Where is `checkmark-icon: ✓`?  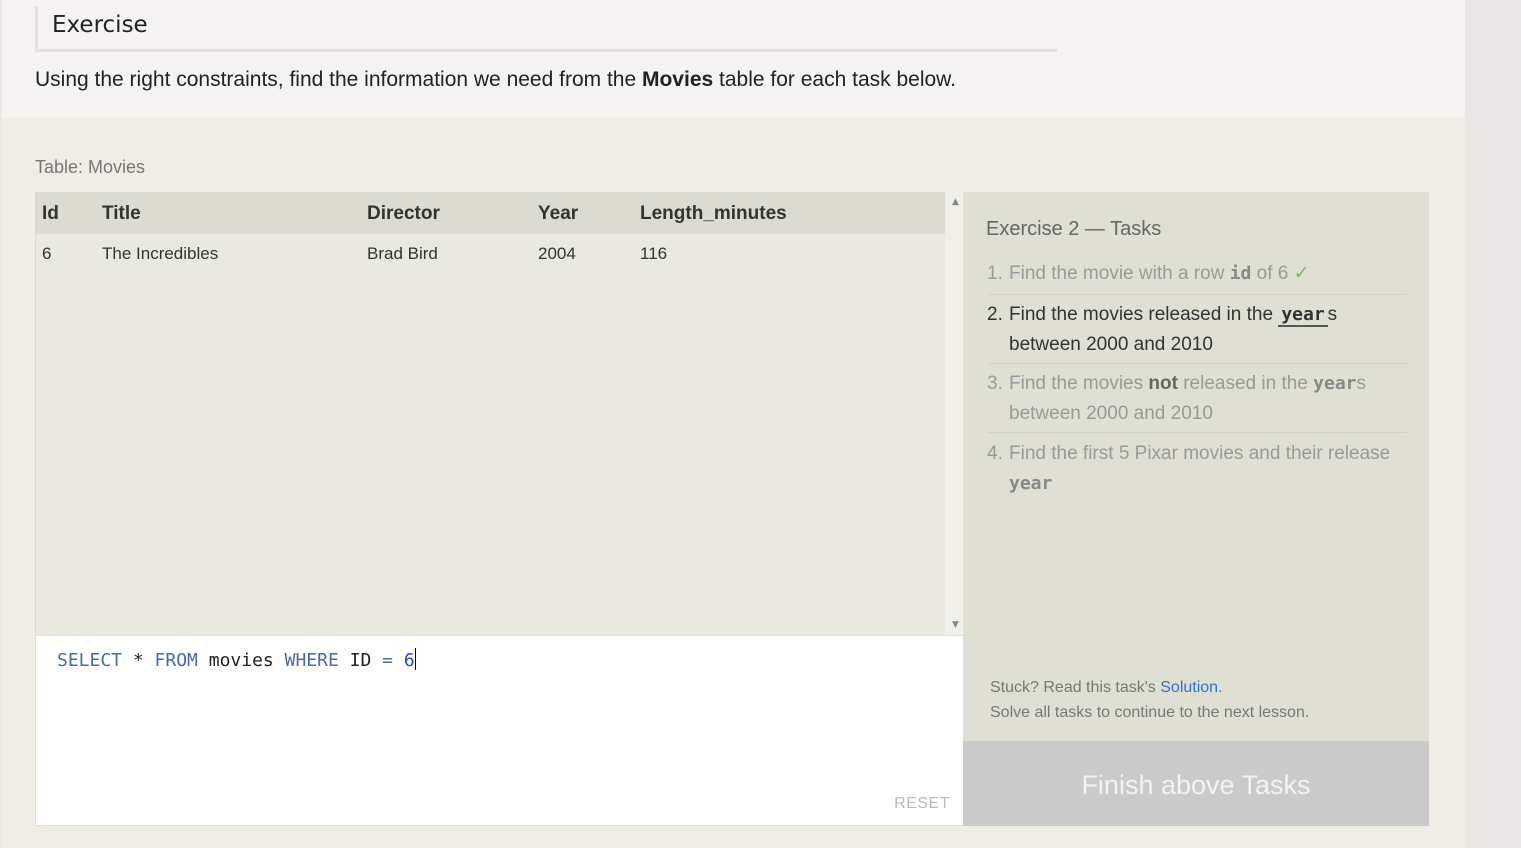
checkmark-icon: ✓ is located at coordinates (1301, 273).